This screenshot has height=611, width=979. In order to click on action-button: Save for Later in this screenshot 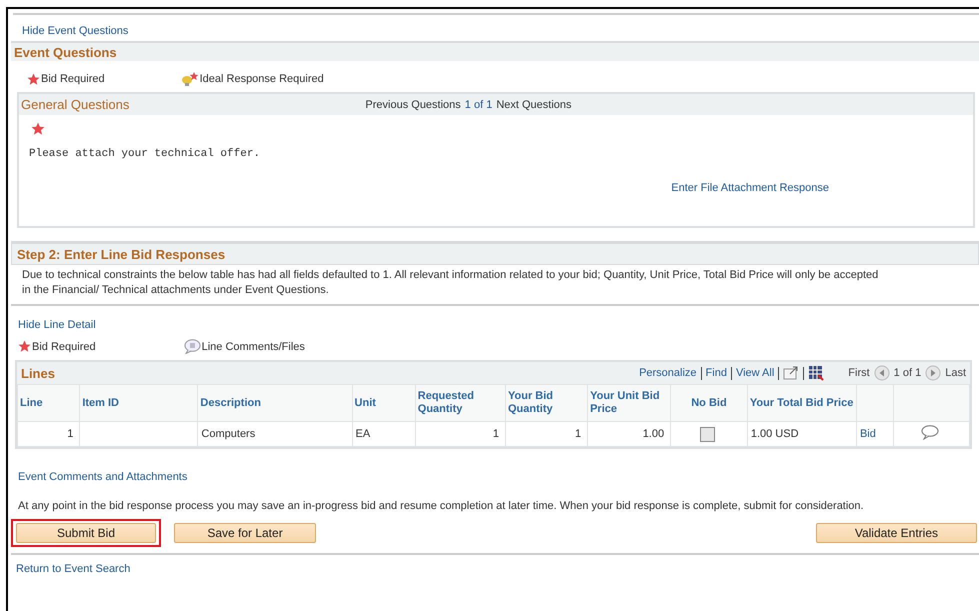, I will do `click(245, 533)`.